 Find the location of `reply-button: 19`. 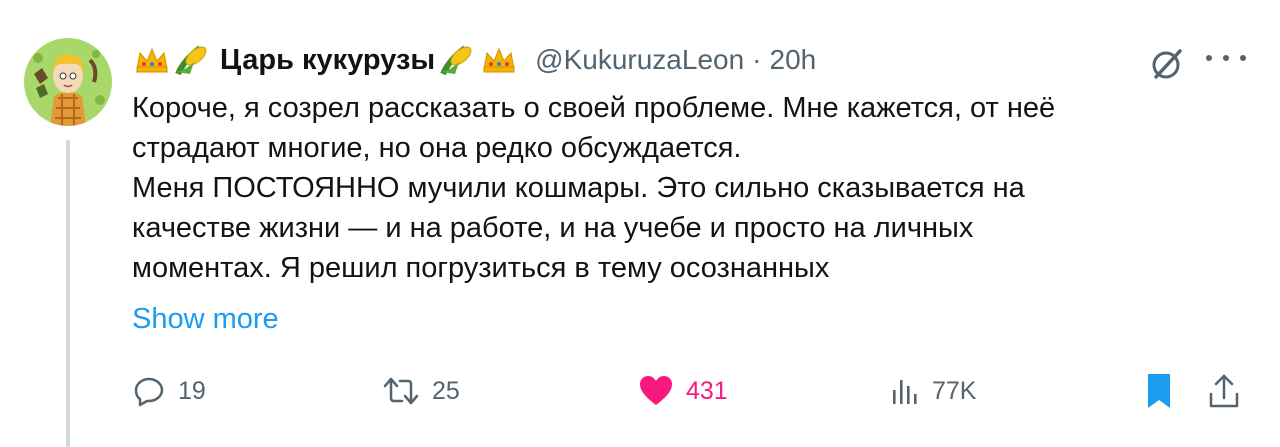

reply-button: 19 is located at coordinates (169, 391).